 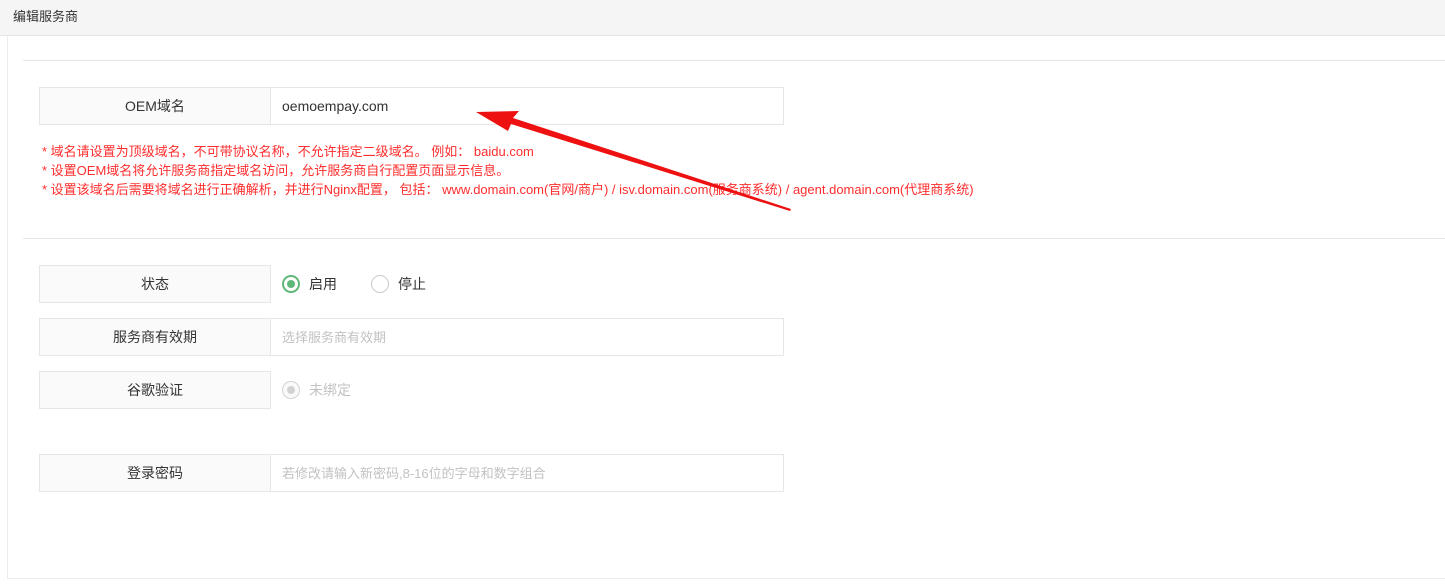 I want to click on status-option-enabled-label: 启用, so click(x=323, y=284).